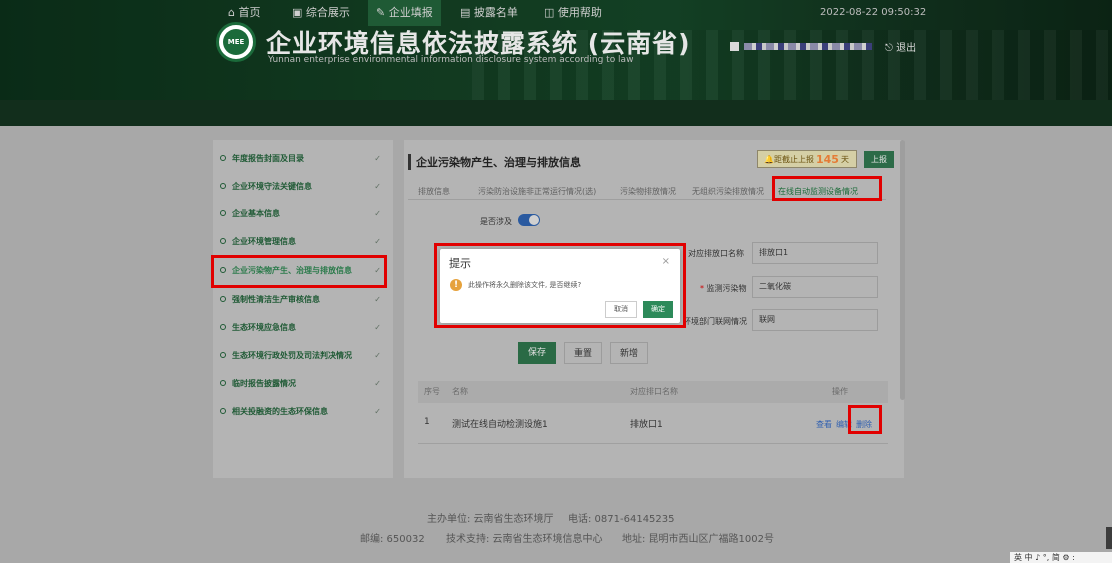 The height and width of the screenshot is (563, 1112). I want to click on report-button: 上报, so click(879, 159).